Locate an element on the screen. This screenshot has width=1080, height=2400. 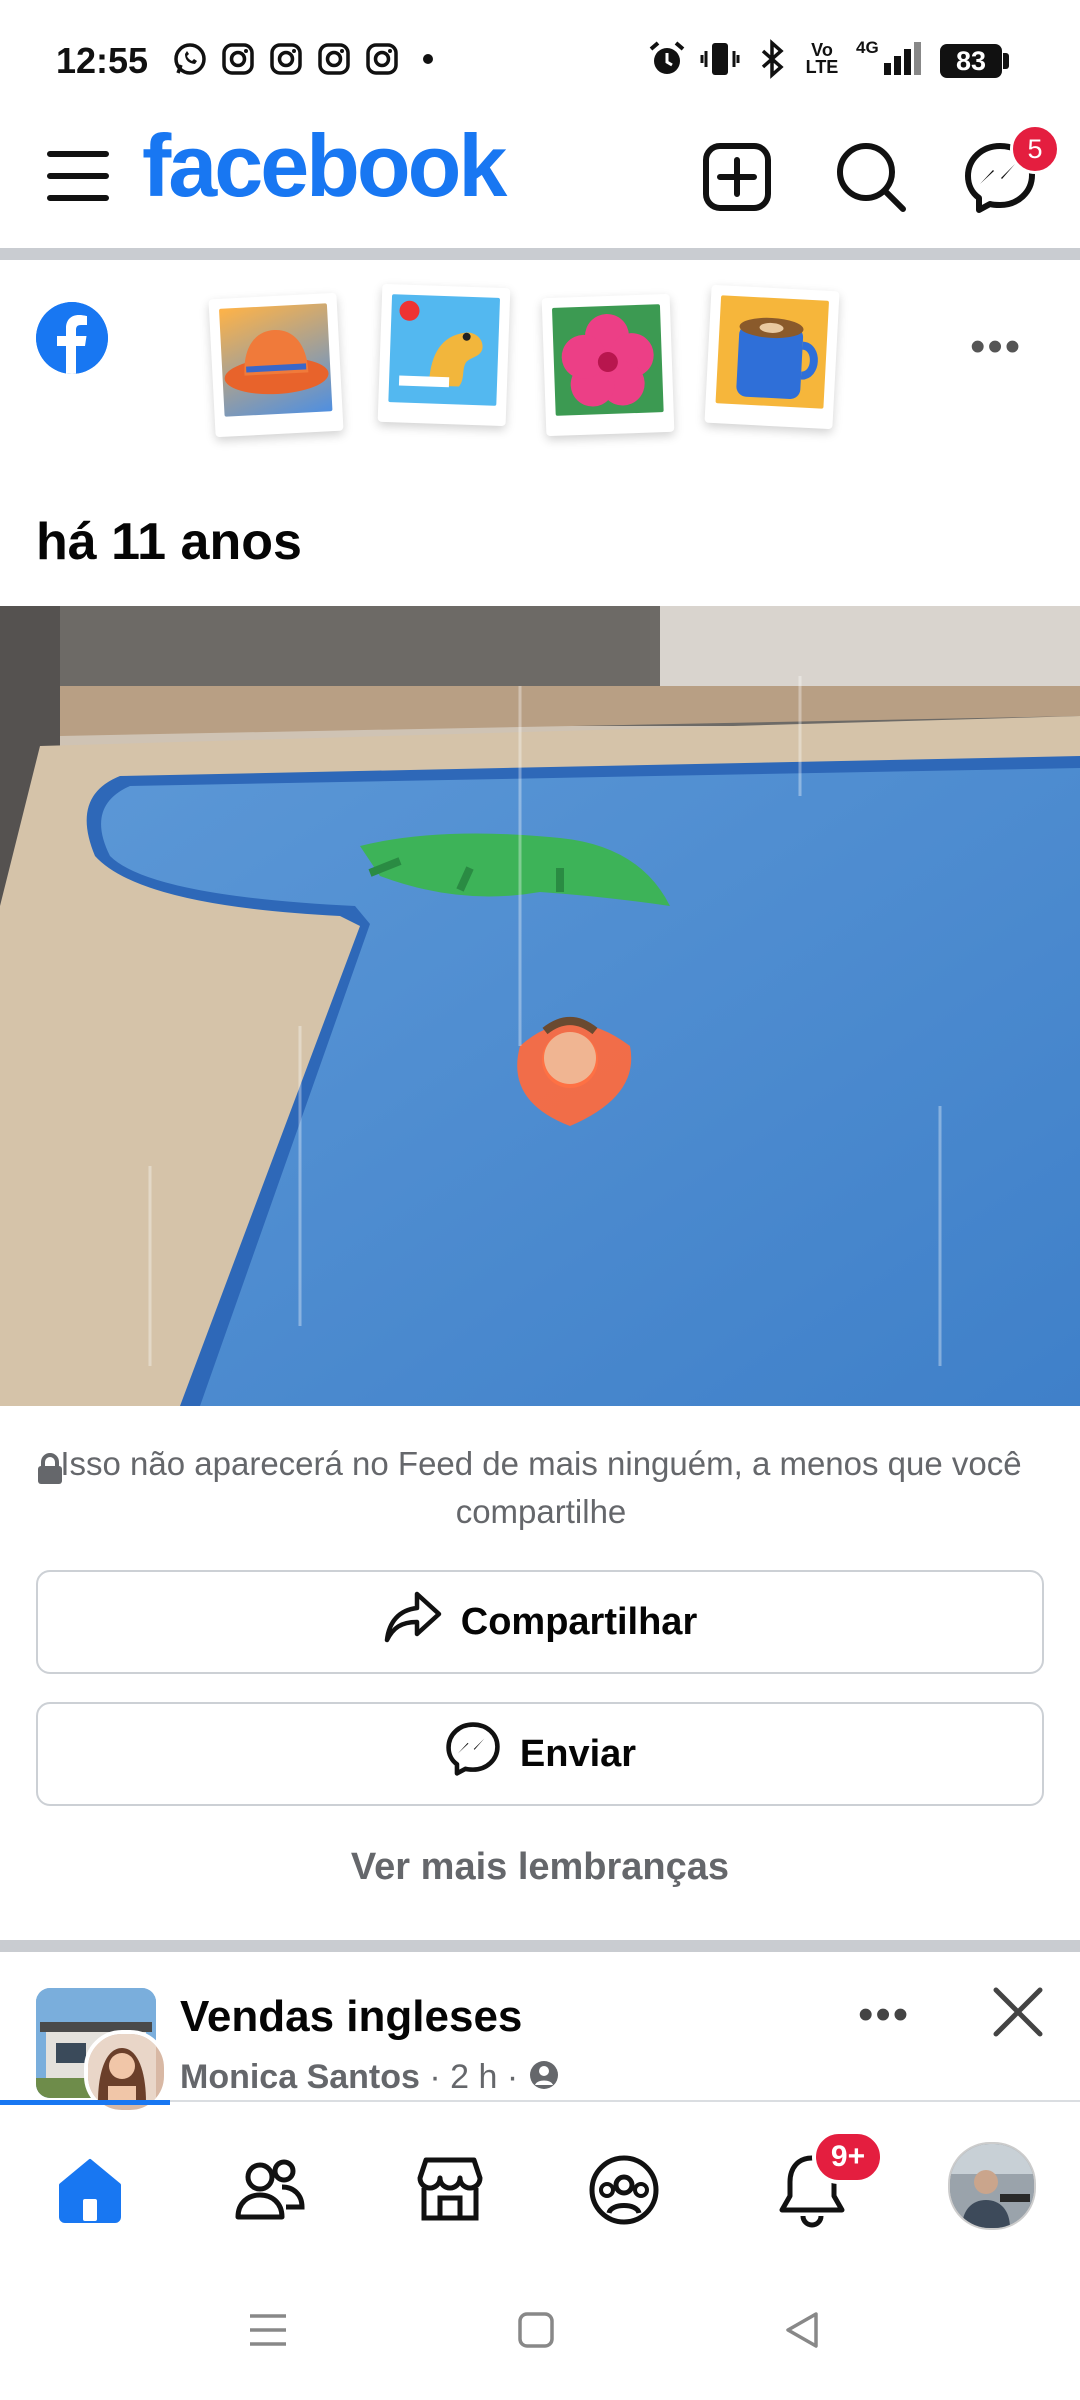
back-button is located at coordinates (802, 2332).